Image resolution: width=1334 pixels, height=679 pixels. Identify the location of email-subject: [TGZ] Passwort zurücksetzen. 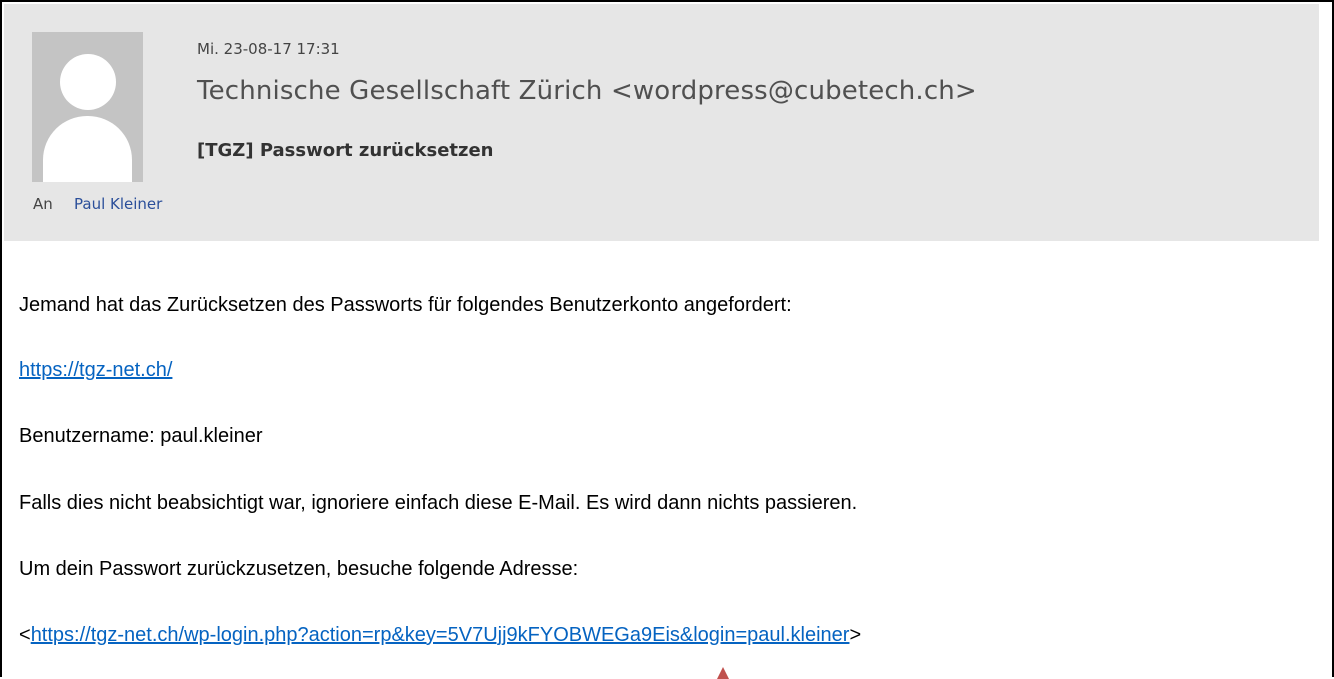
(345, 150).